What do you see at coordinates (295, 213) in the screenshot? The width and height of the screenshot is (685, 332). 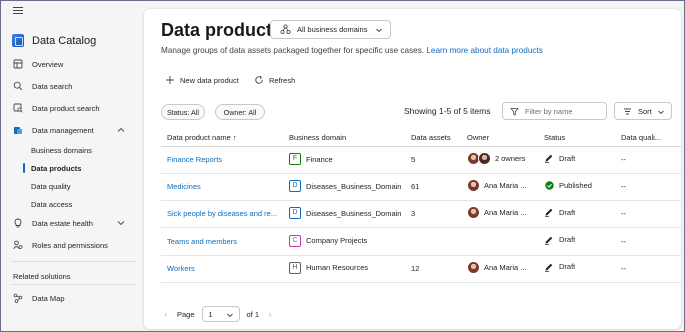 I see `domain-badge-icon: D` at bounding box center [295, 213].